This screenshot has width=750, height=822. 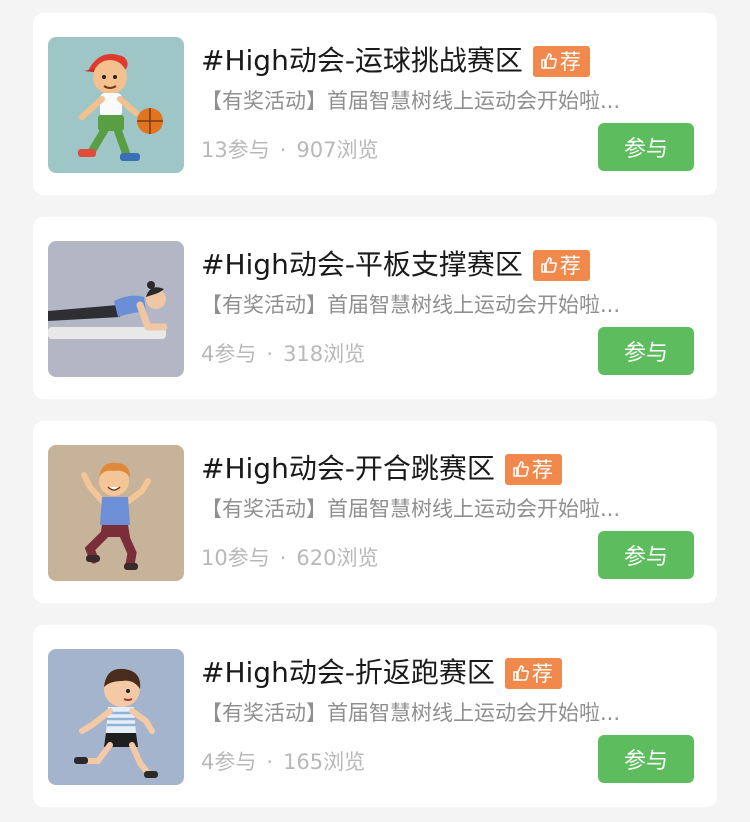 I want to click on jumping-jack-boy-illustration, so click(x=116, y=513).